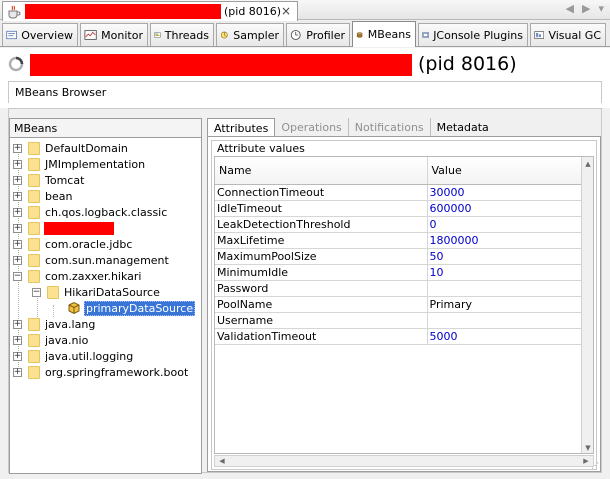  What do you see at coordinates (384, 34) in the screenshot?
I see `tab-mbeans: MBeans` at bounding box center [384, 34].